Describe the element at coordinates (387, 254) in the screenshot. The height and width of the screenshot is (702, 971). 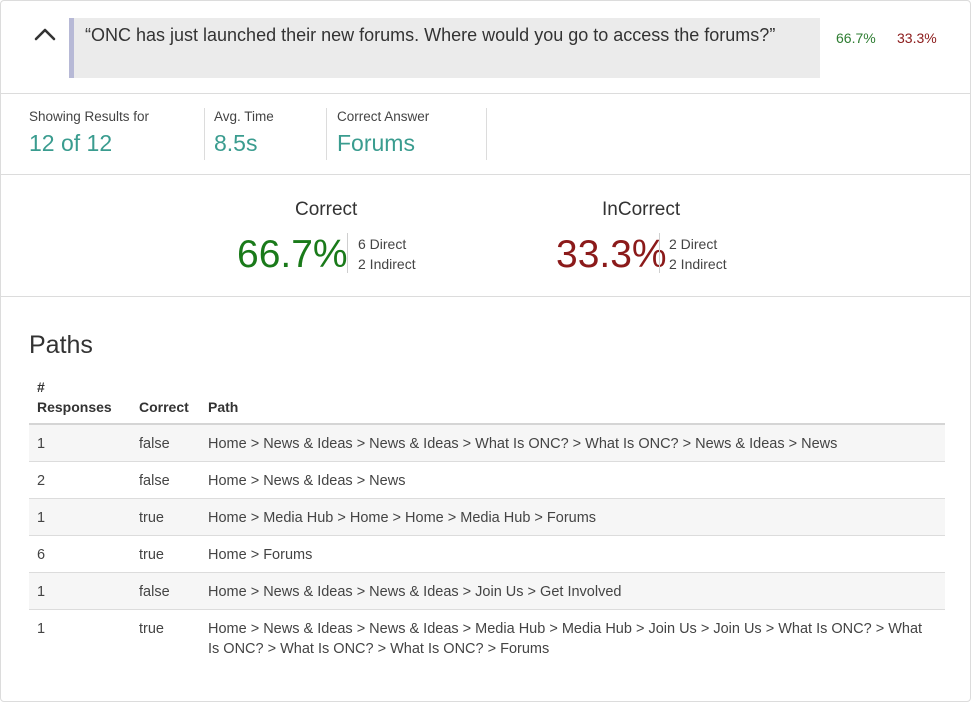
I see `correct-breakdown: 6 Direct 2 Indirect` at that location.